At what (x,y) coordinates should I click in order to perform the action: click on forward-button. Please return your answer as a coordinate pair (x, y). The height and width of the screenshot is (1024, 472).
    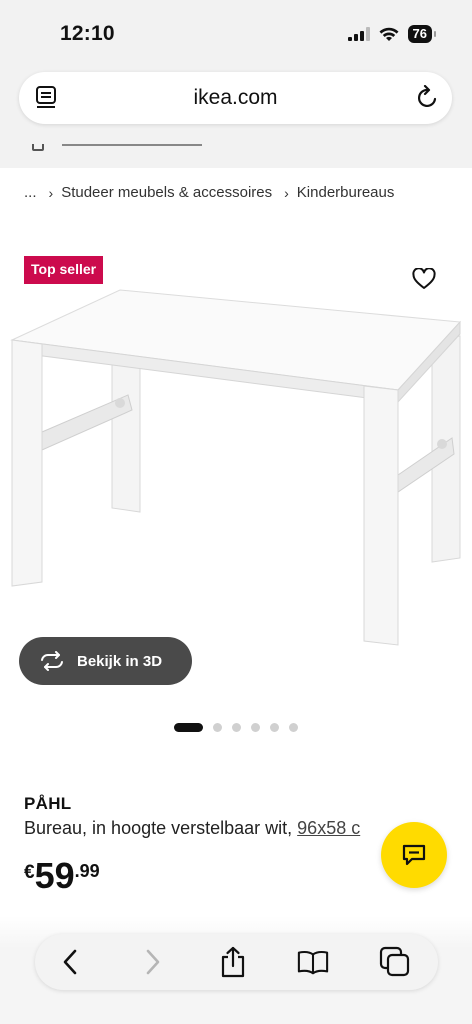
    Looking at the image, I should click on (153, 962).